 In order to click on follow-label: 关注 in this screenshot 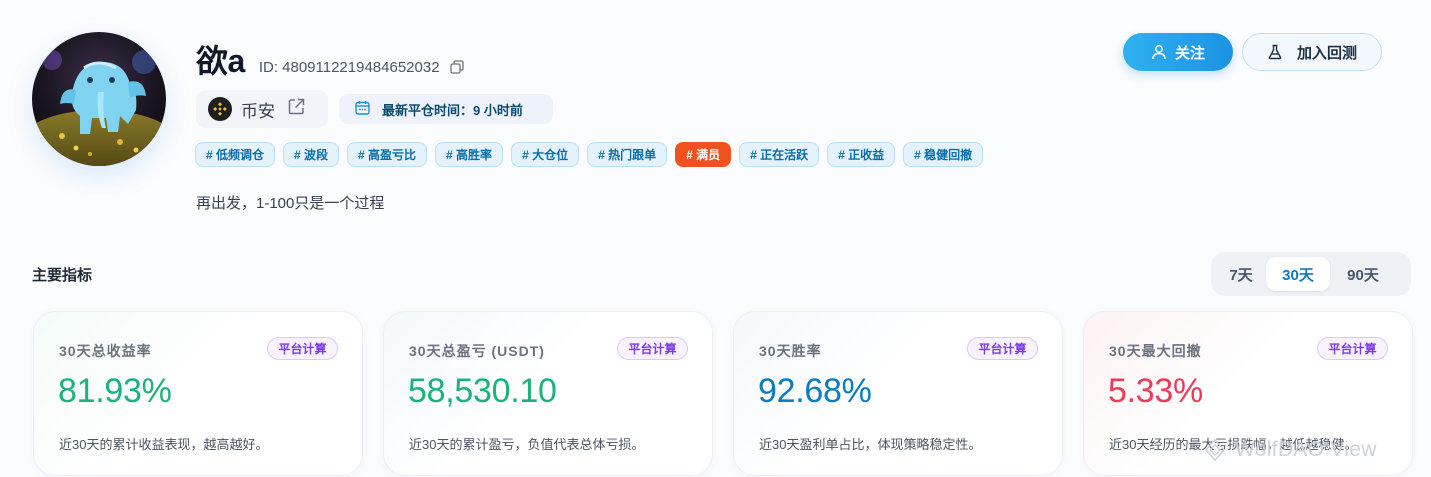, I will do `click(1189, 53)`.